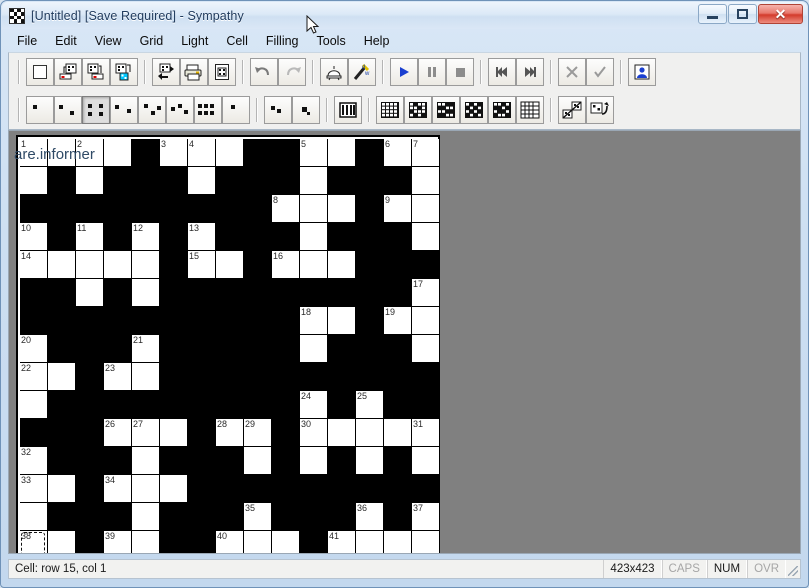  What do you see at coordinates (230, 542) in the screenshot?
I see `grid-cell: 40` at bounding box center [230, 542].